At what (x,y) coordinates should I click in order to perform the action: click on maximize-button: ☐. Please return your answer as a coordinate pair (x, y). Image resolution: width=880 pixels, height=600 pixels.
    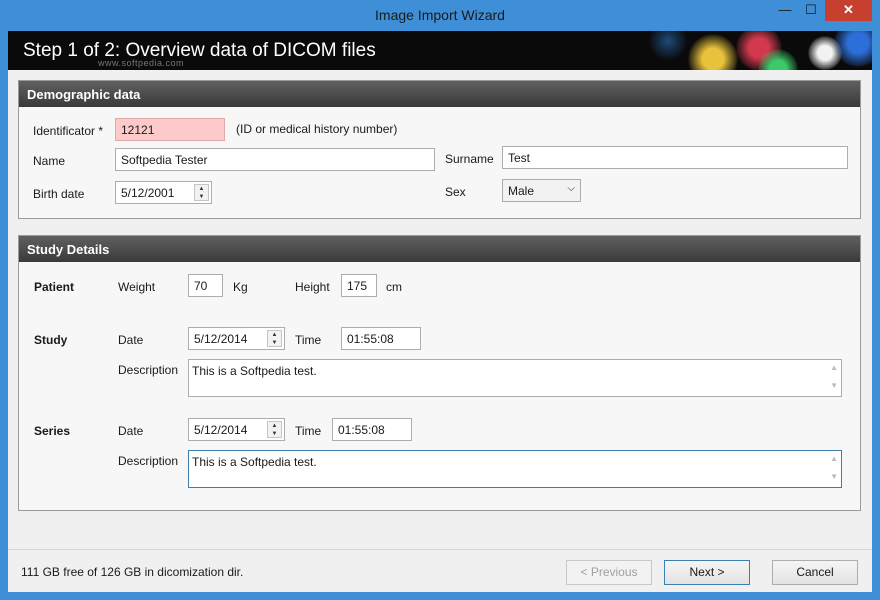
    Looking at the image, I should click on (811, 10).